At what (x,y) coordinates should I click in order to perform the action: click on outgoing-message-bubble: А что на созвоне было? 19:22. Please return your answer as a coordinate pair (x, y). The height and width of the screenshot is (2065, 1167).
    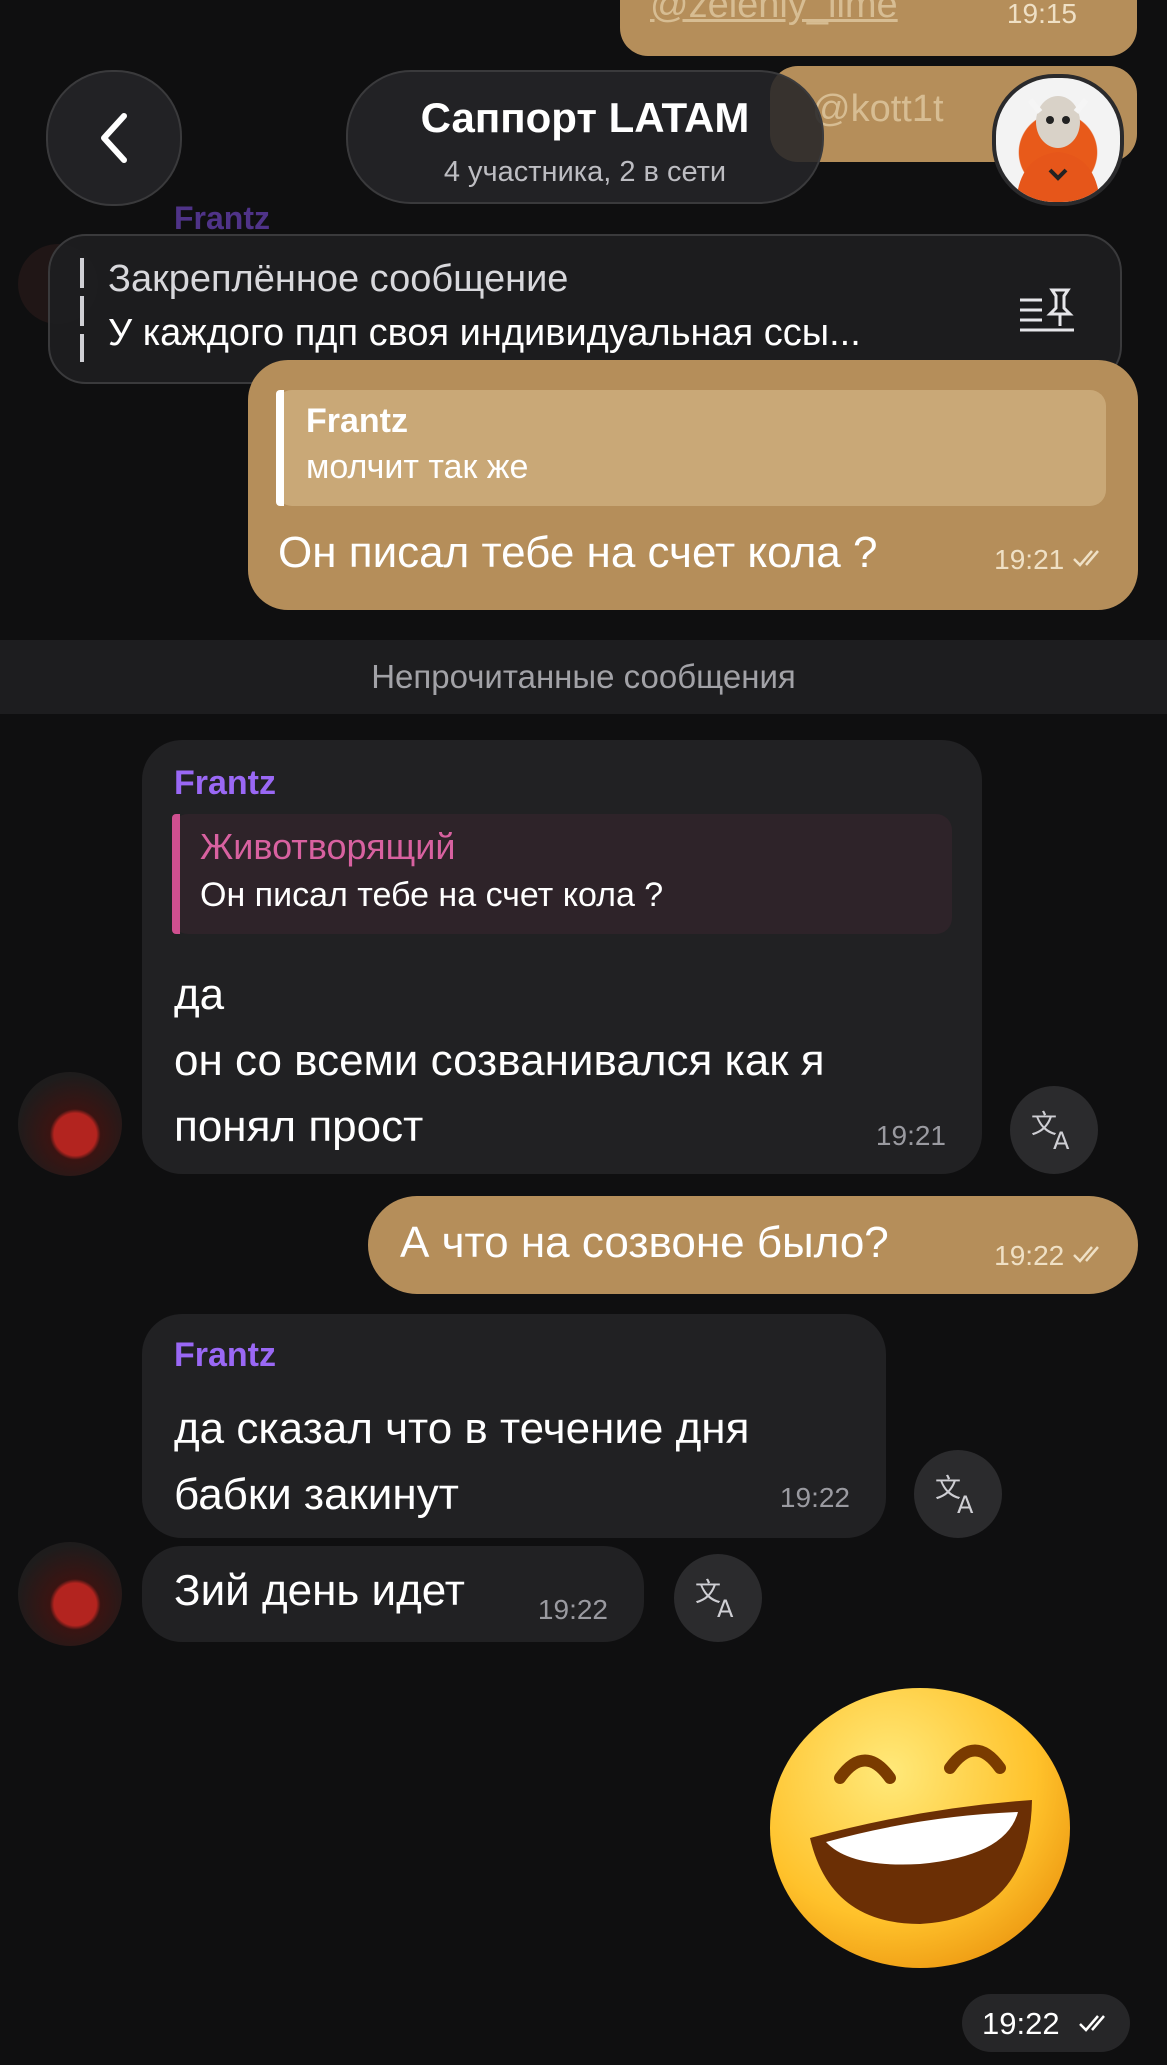
    Looking at the image, I should click on (753, 1245).